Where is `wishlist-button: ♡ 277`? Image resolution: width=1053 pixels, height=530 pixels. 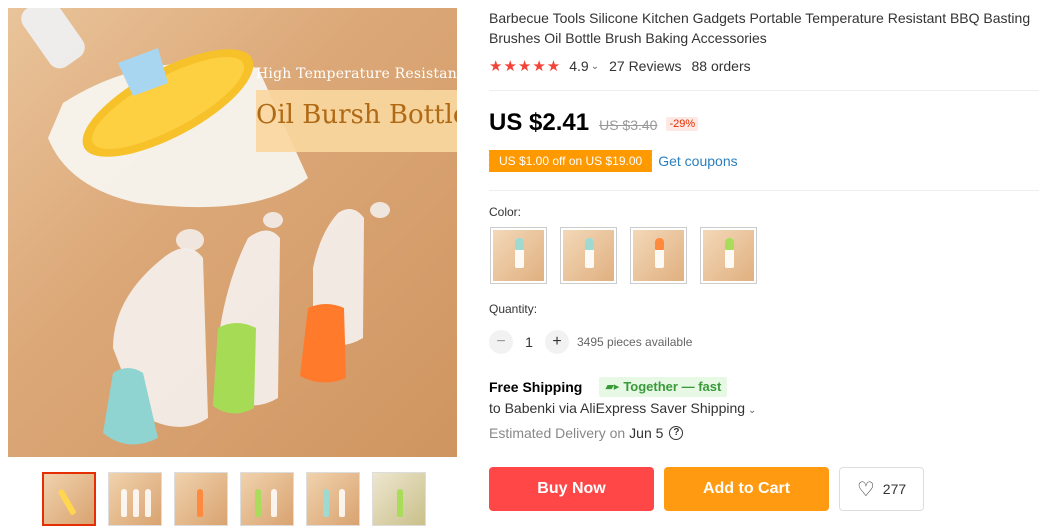 wishlist-button: ♡ 277 is located at coordinates (881, 489).